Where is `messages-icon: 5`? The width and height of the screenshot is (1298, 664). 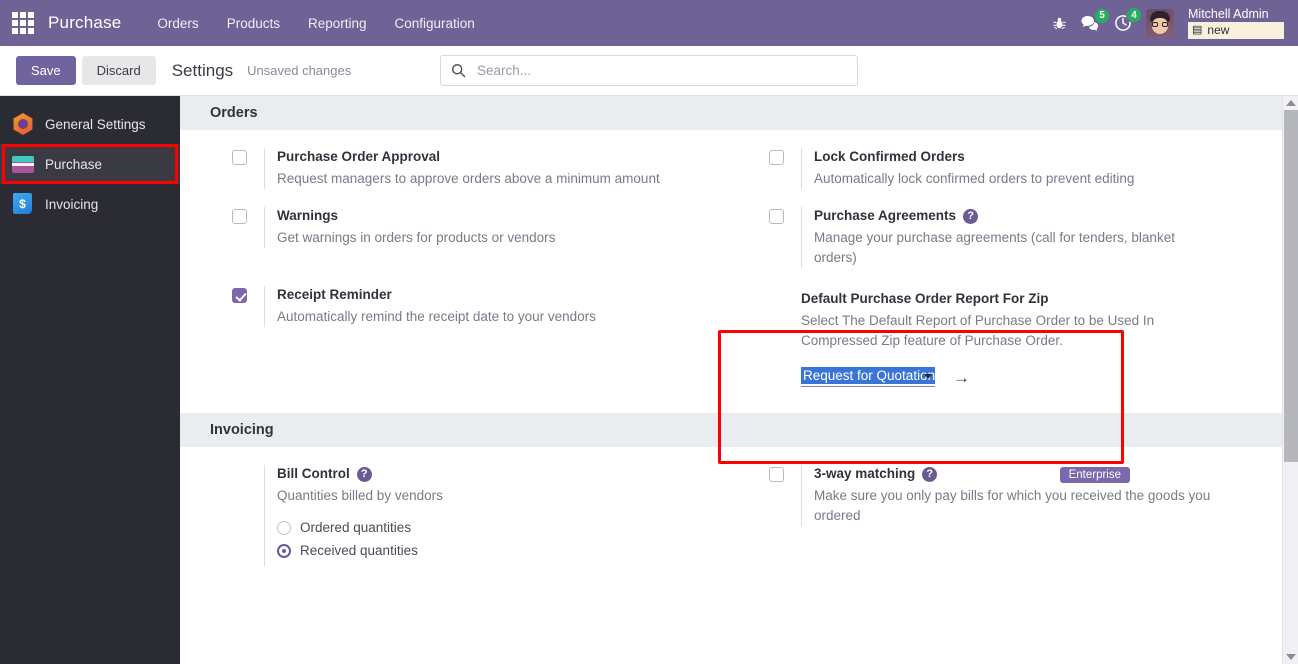
messages-icon: 5 is located at coordinates (1095, 19).